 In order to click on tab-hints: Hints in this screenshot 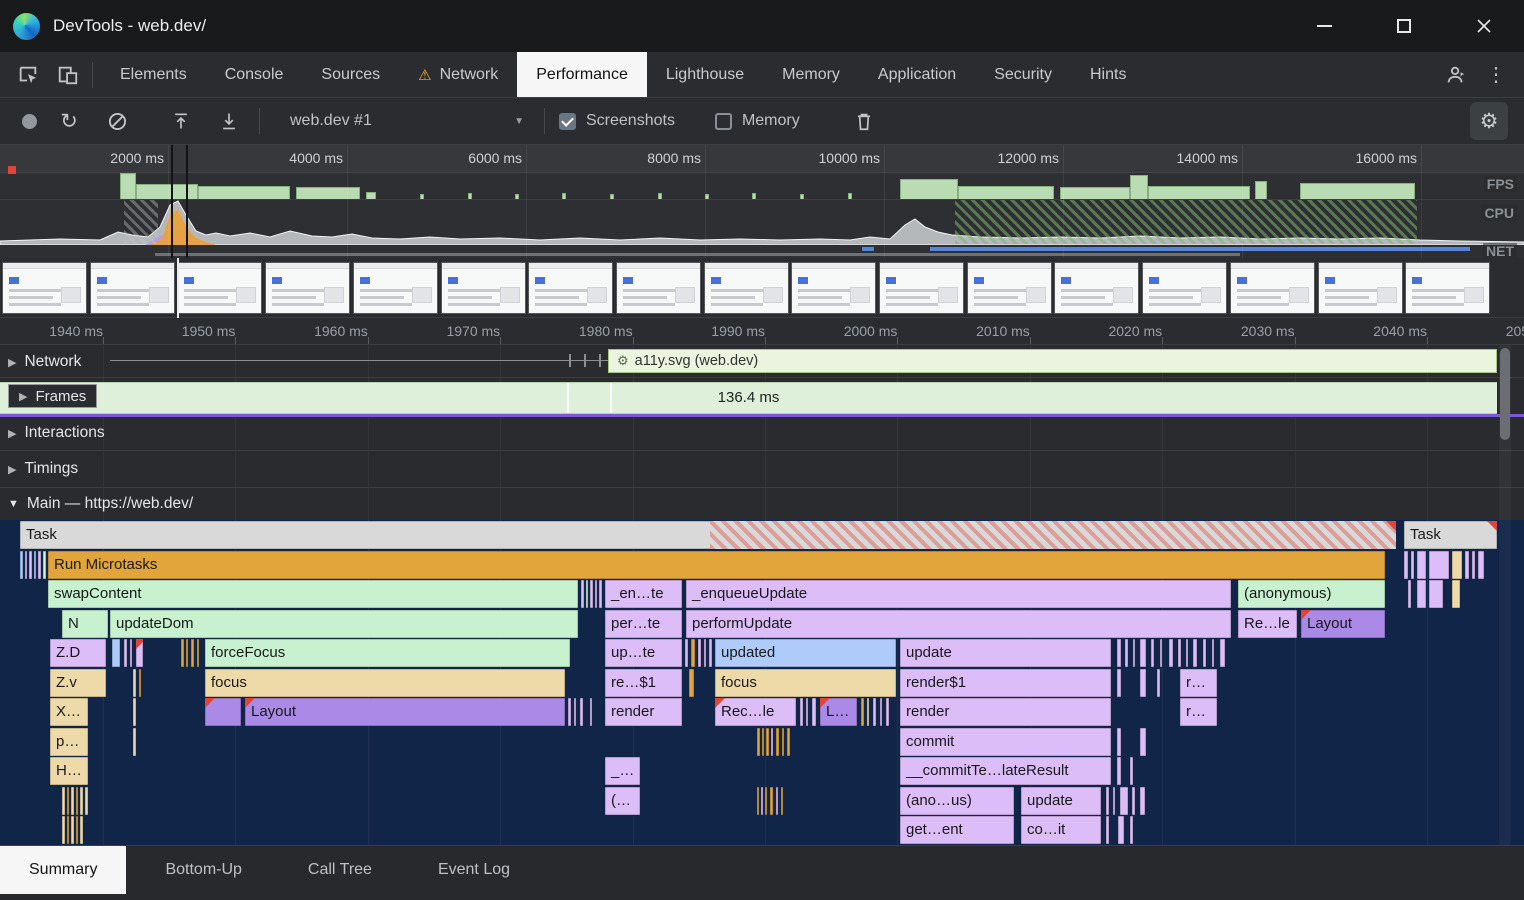, I will do `click(1108, 74)`.